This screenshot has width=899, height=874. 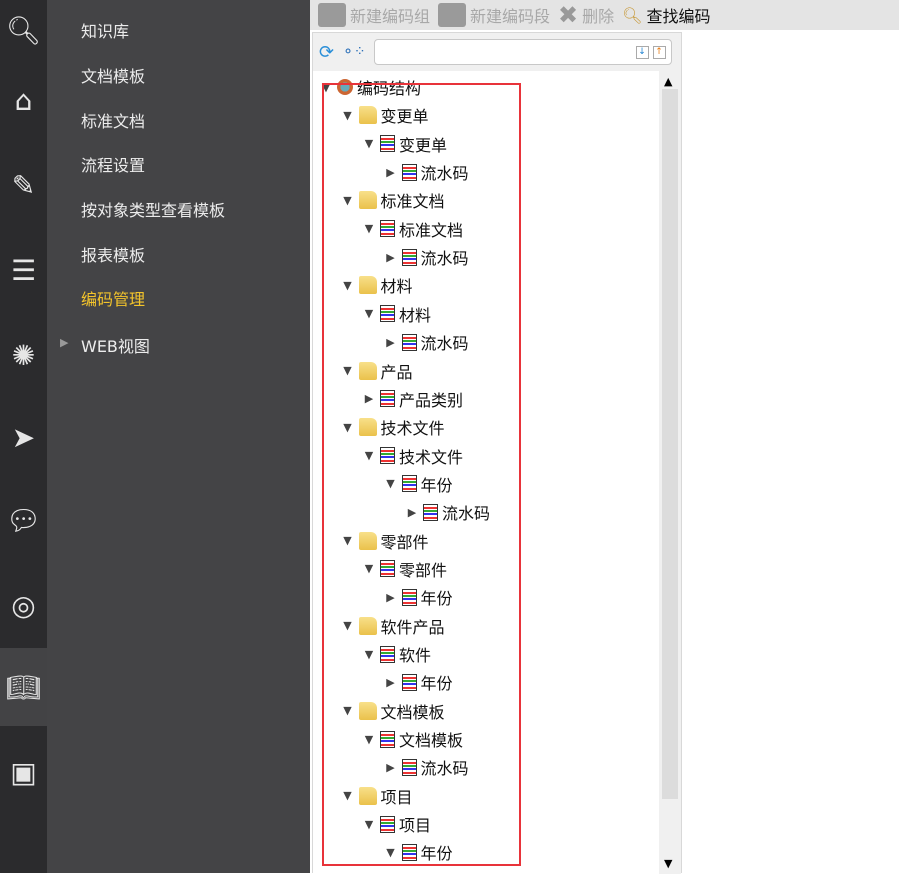 I want to click on refresh-icon: ⟳, so click(x=326, y=52).